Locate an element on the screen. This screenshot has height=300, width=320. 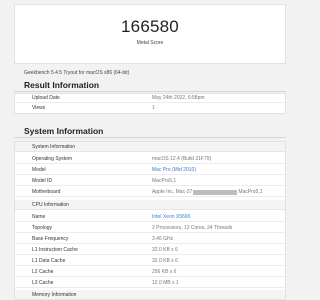
group-header-memory: Memory Information is located at coordinates (150, 295).